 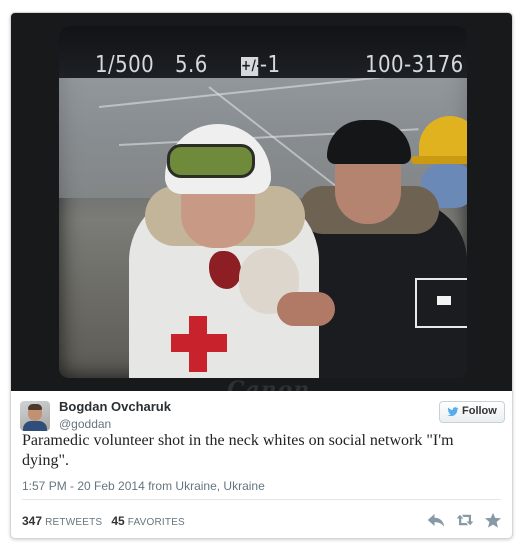 I want to click on follow-button: Follow, so click(x=472, y=412).